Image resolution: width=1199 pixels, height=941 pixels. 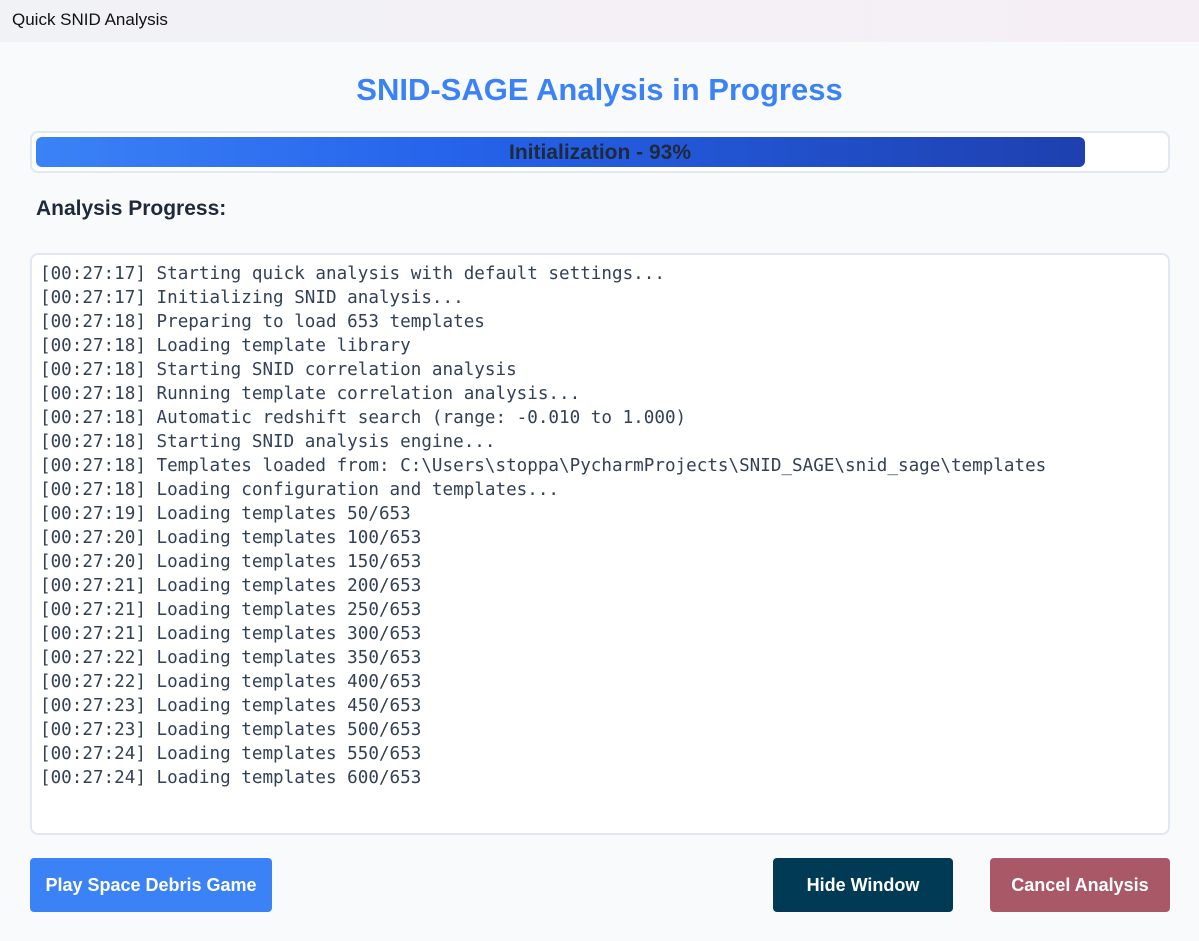 I want to click on log-line: [00:27:24] Loading templates 600/653, so click(x=231, y=778).